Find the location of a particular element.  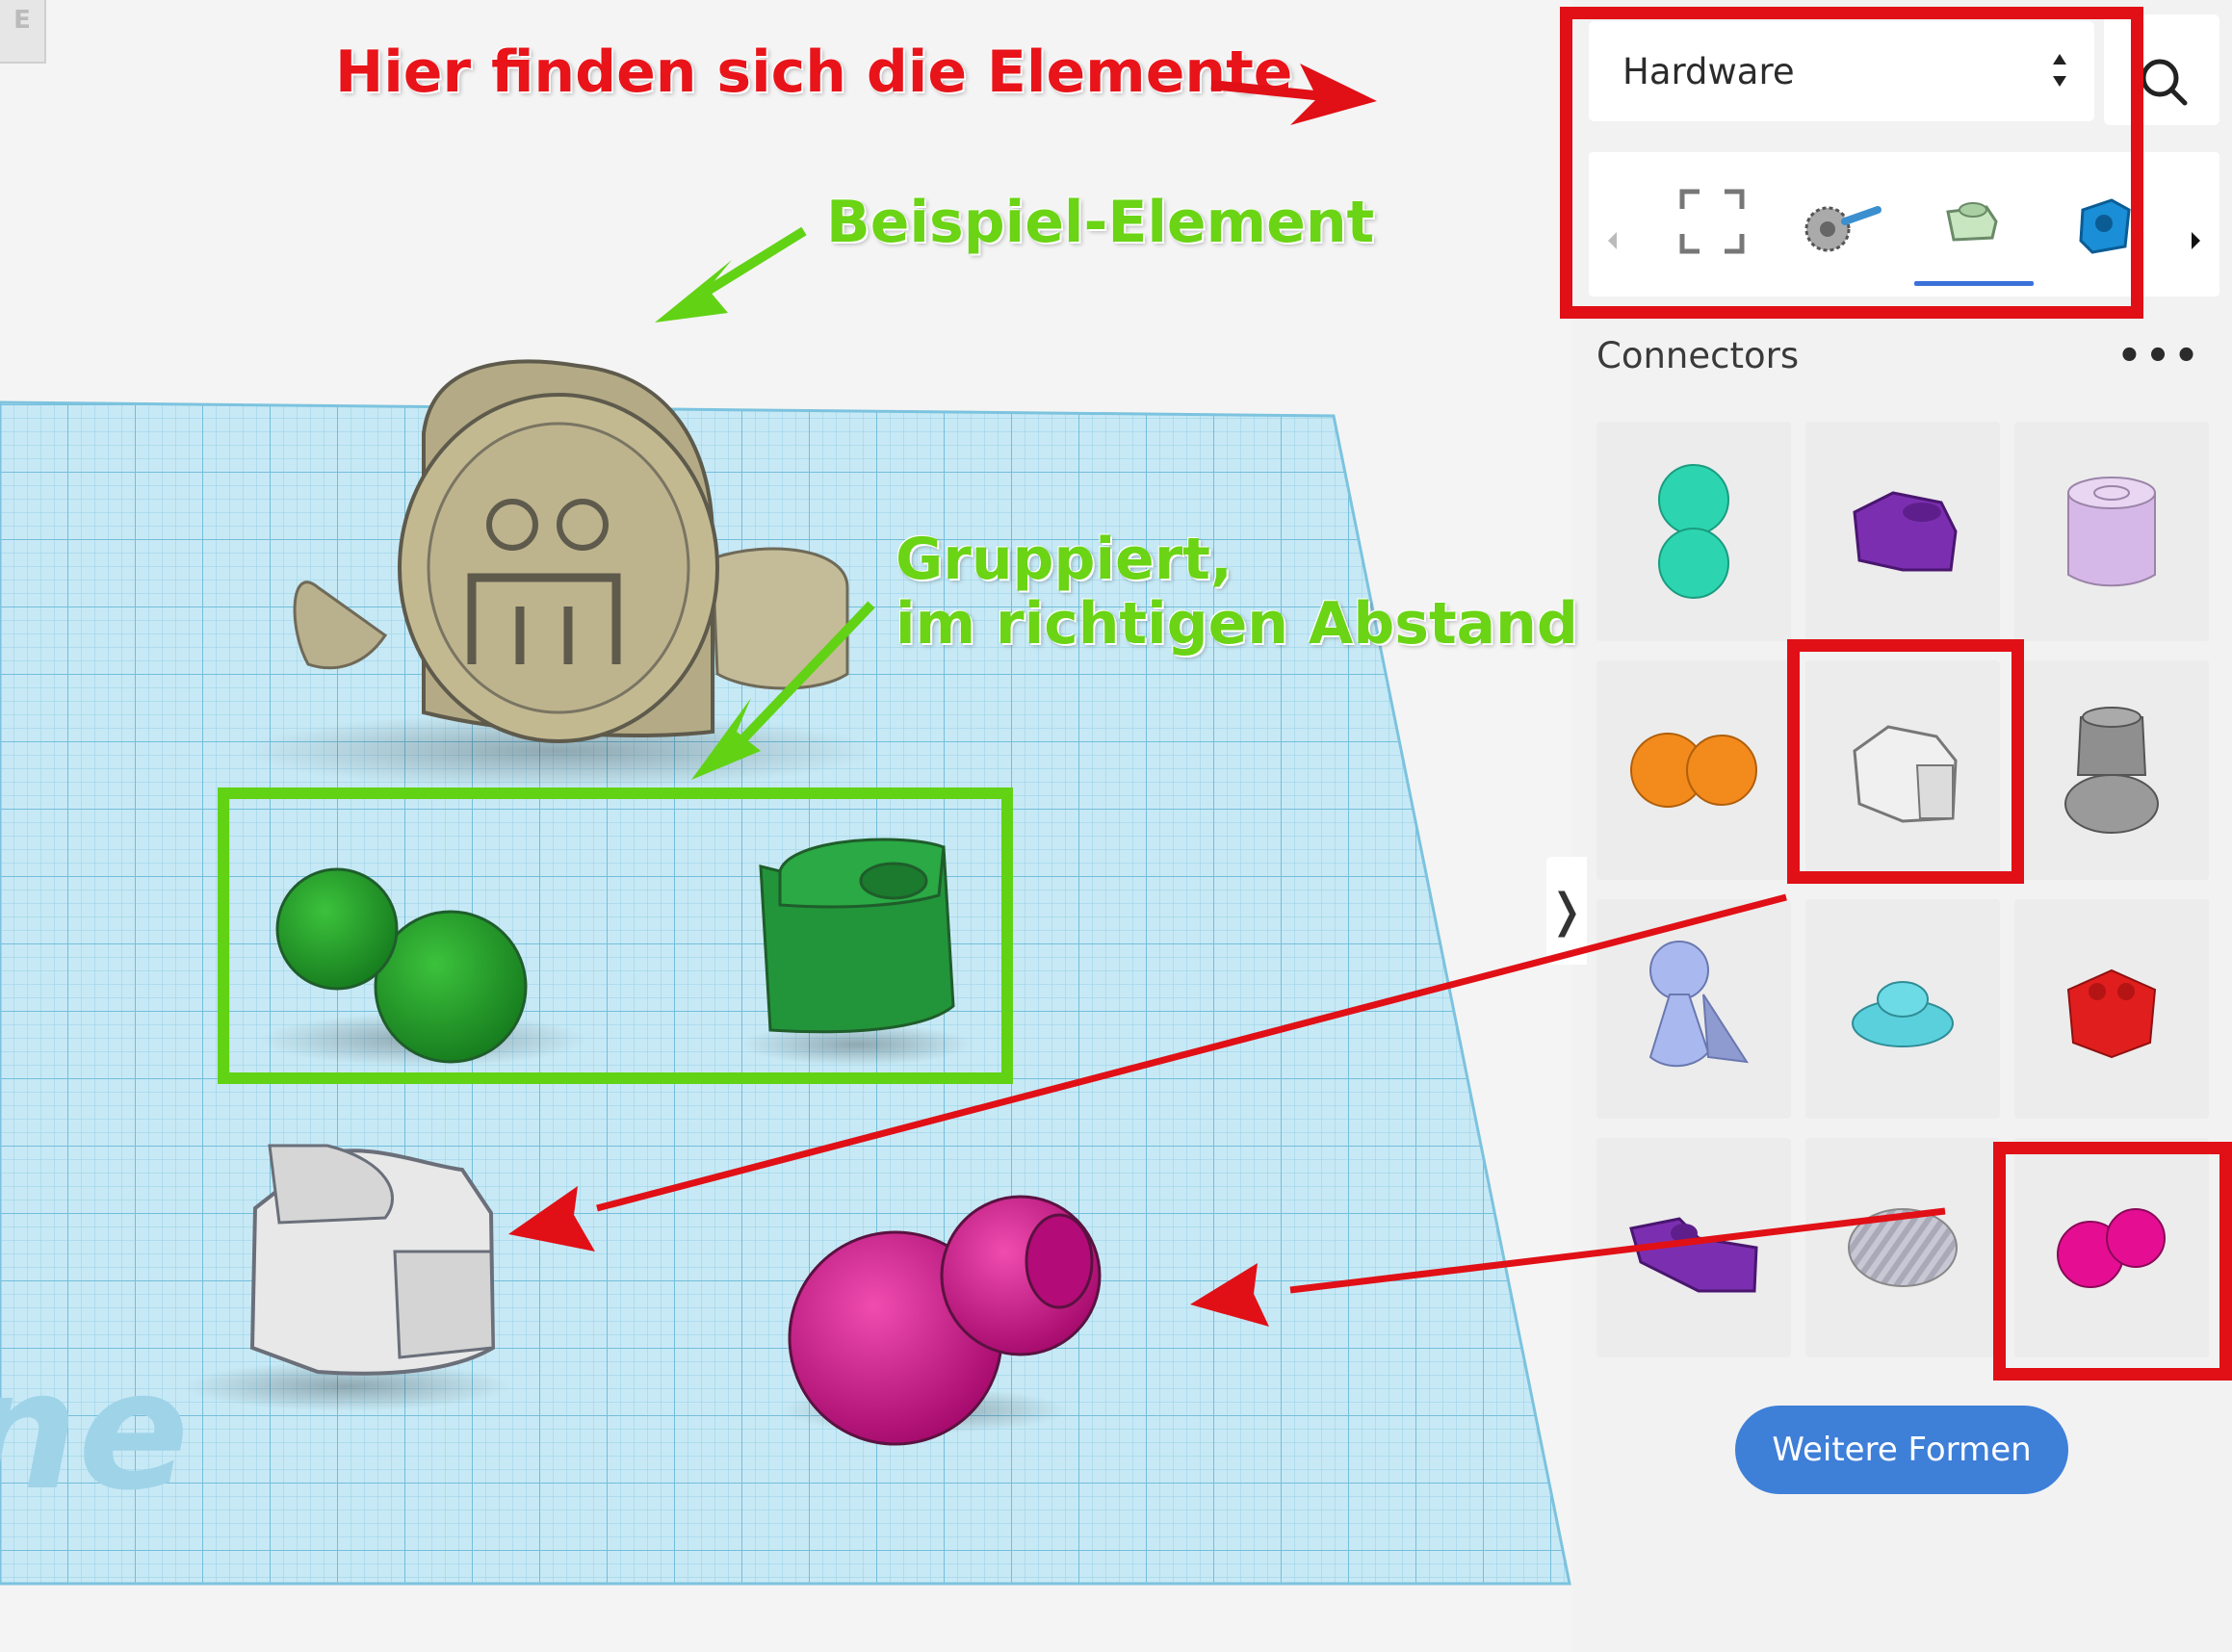

collapse-panel-button: ❭ is located at coordinates (1566, 911).